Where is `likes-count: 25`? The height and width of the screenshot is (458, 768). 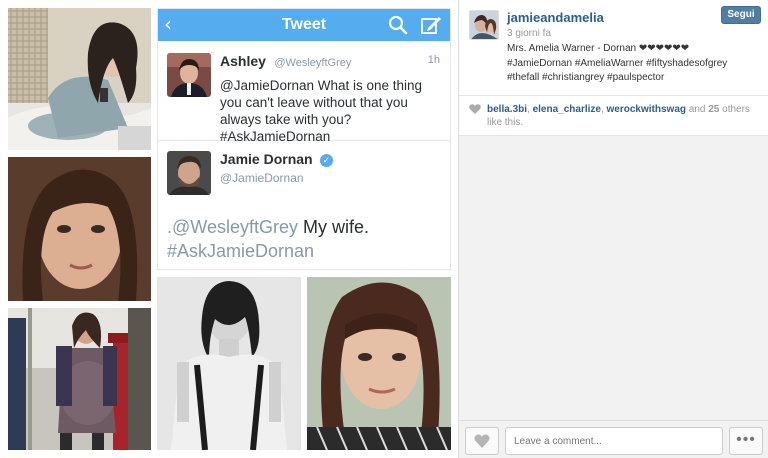 likes-count: 25 is located at coordinates (713, 109).